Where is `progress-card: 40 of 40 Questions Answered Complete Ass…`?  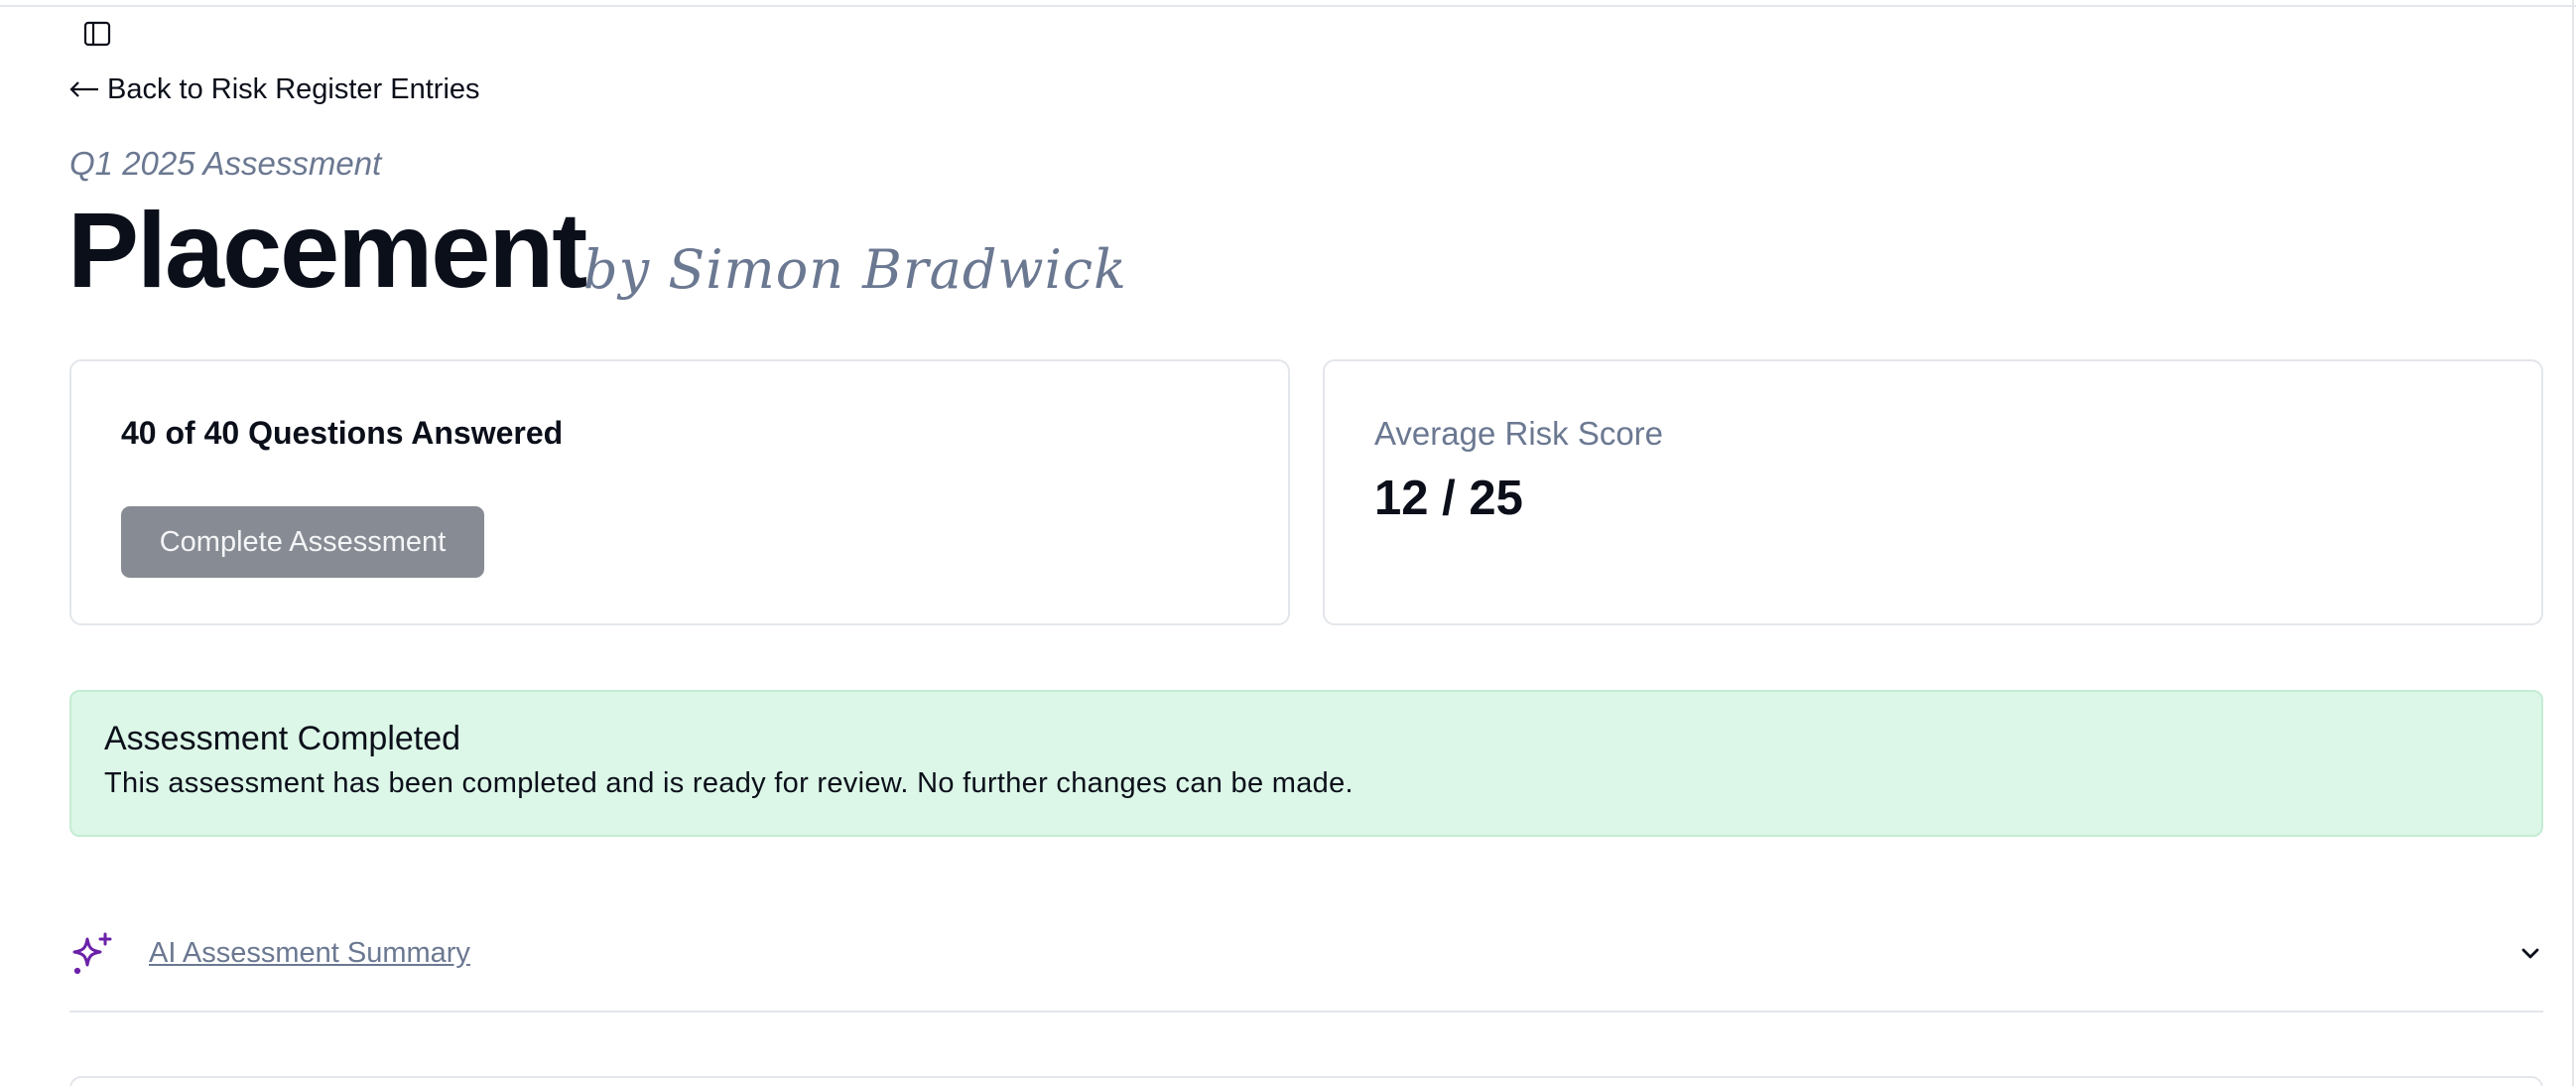
progress-card: 40 of 40 Questions Answered Complete Ass… is located at coordinates (680, 492).